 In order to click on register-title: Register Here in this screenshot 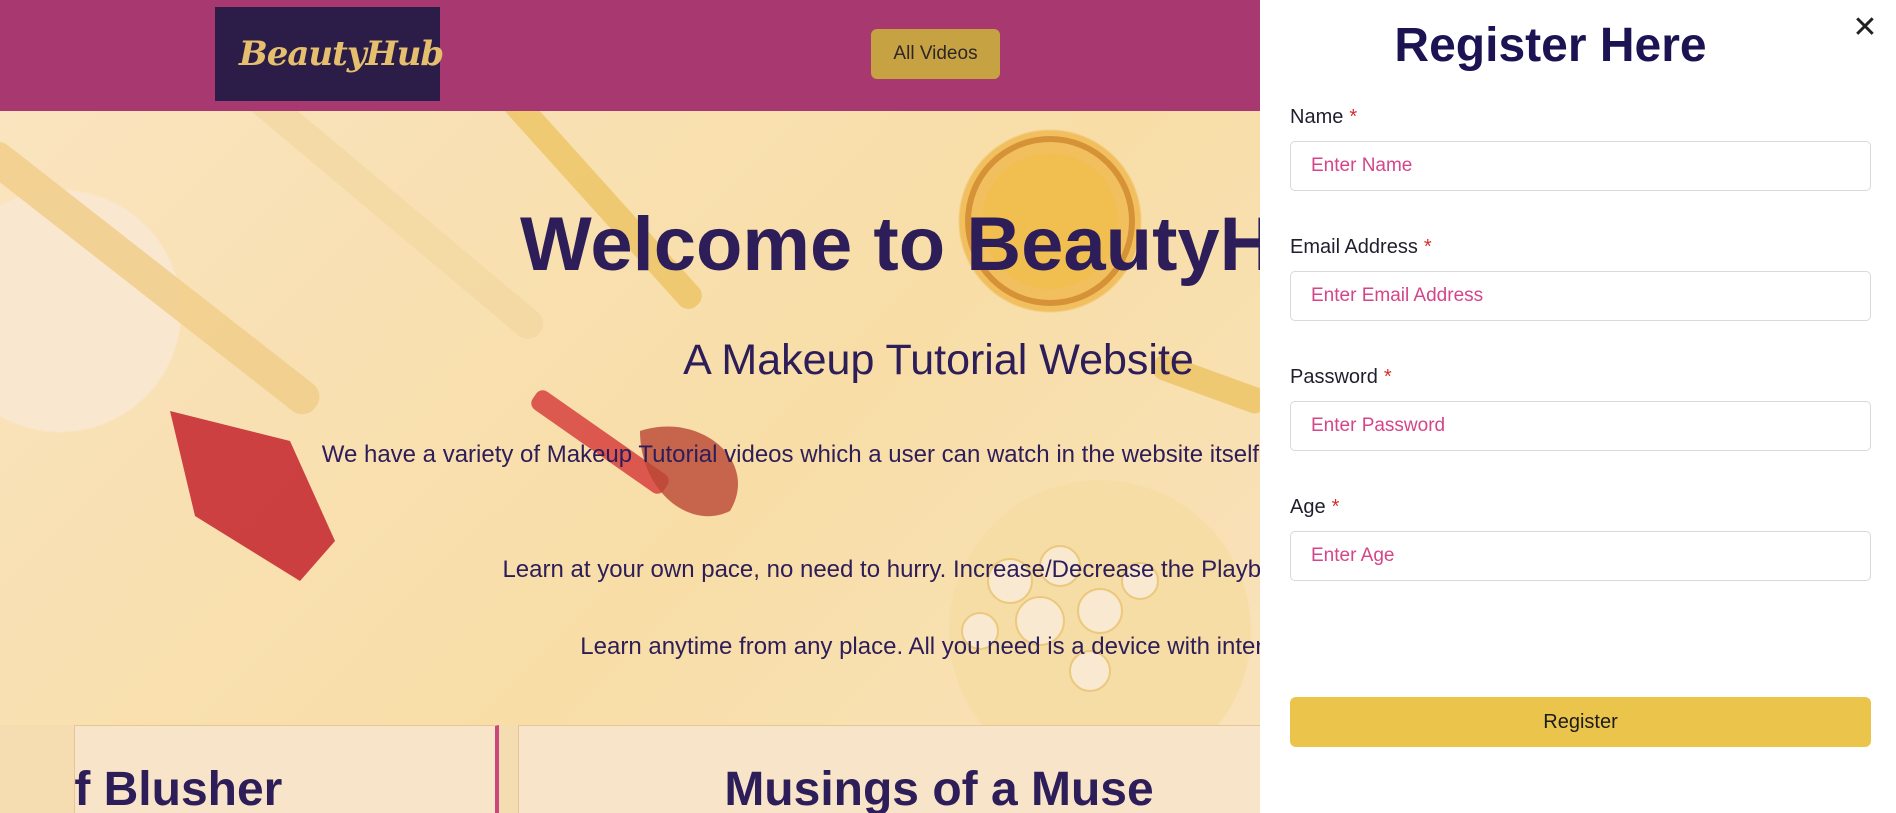, I will do `click(1550, 45)`.